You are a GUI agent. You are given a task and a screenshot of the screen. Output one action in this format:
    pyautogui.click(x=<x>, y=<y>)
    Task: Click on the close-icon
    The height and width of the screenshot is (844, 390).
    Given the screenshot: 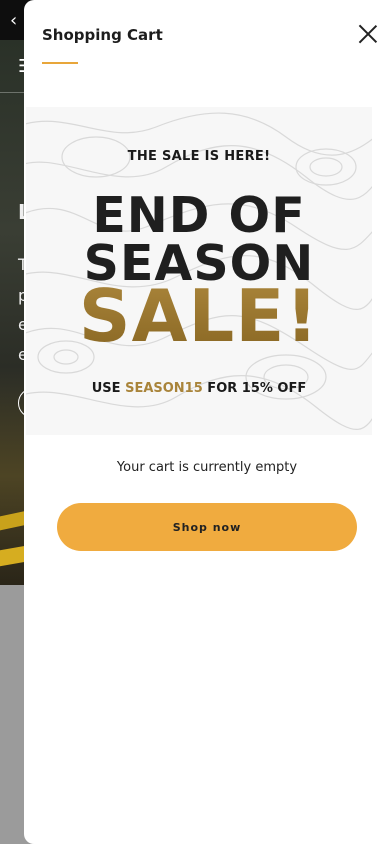 What is the action you would take?
    pyautogui.click(x=368, y=34)
    